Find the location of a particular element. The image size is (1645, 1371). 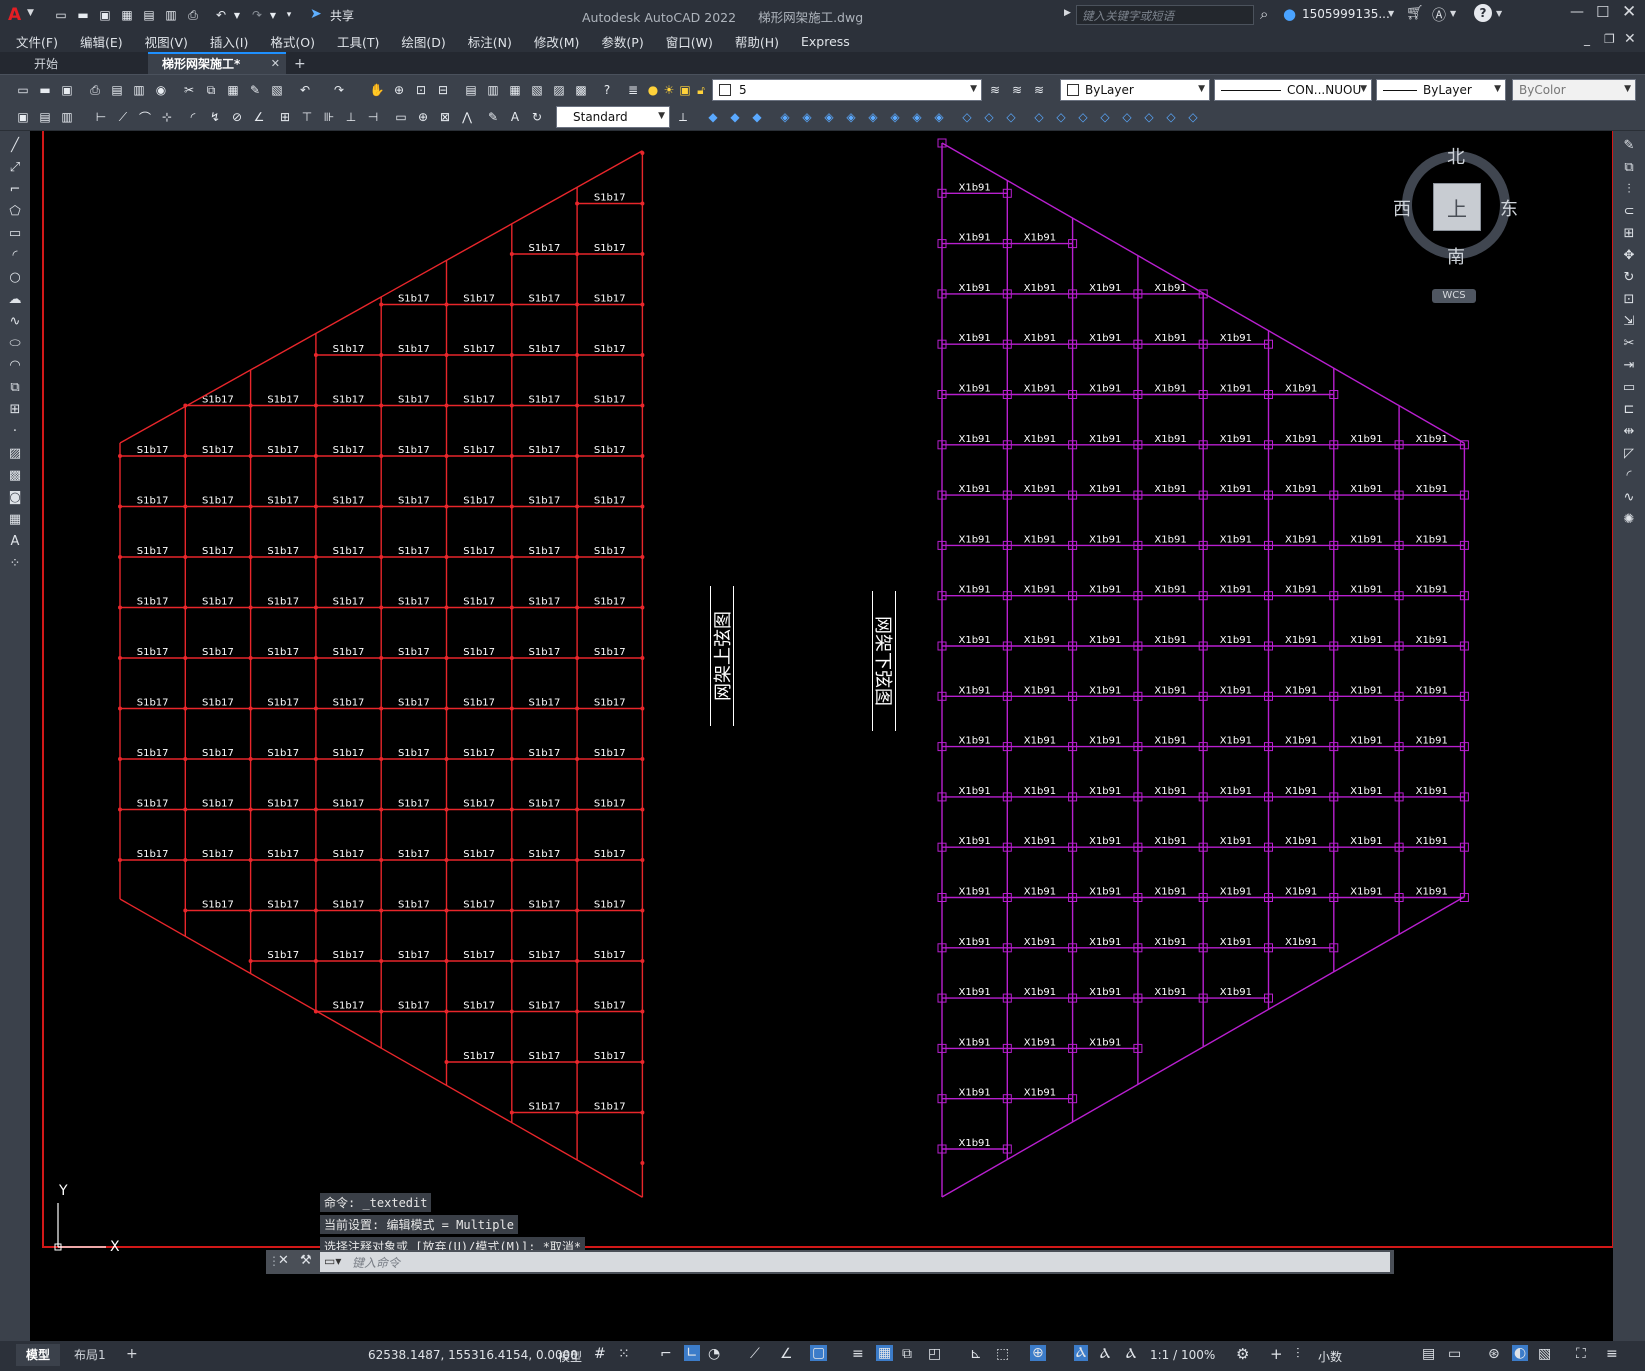

hatch-icon: ▨ is located at coordinates (15, 454).